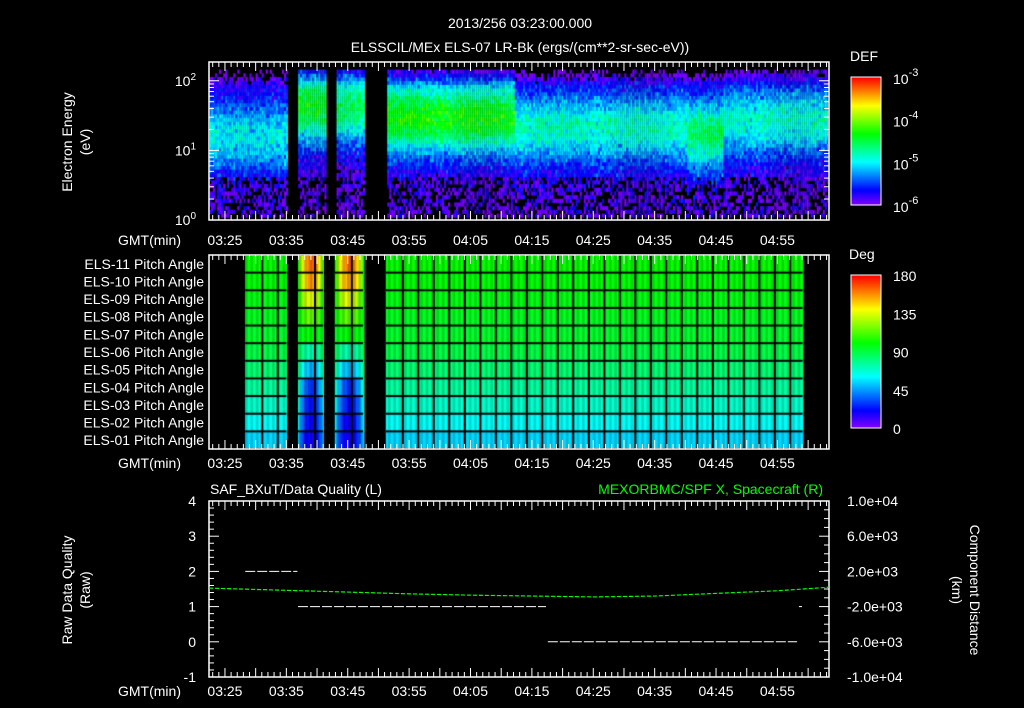  What do you see at coordinates (143, 299) in the screenshot?
I see `pitch-row-label: ELS-09 Pitch Angle` at bounding box center [143, 299].